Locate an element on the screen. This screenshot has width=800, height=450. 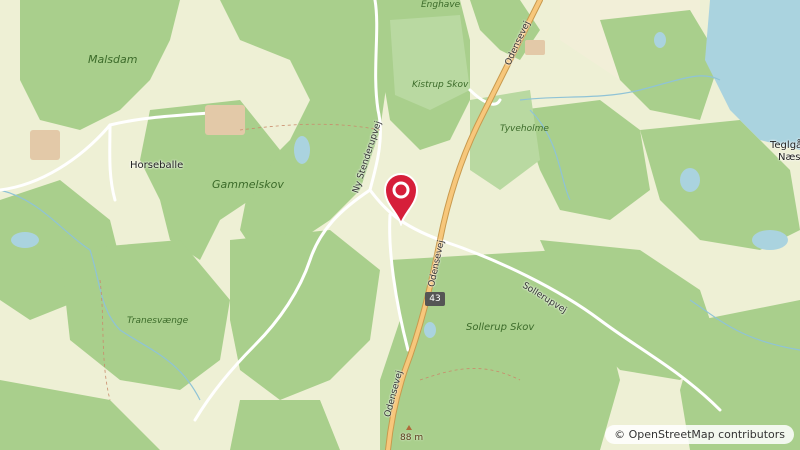
place-label: Teglgå is located at coordinates (785, 145).